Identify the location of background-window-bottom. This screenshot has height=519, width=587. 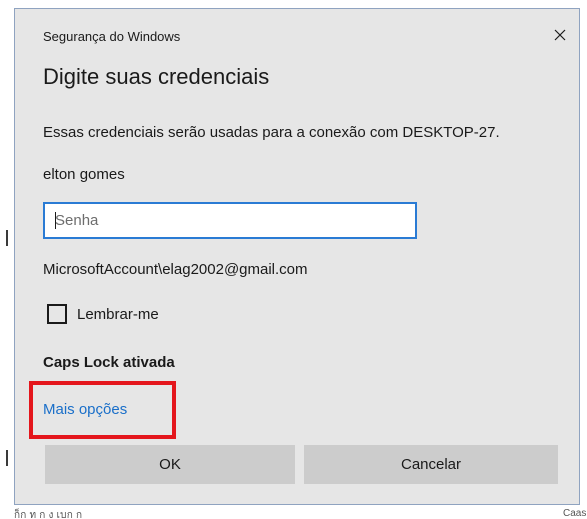
(293, 512).